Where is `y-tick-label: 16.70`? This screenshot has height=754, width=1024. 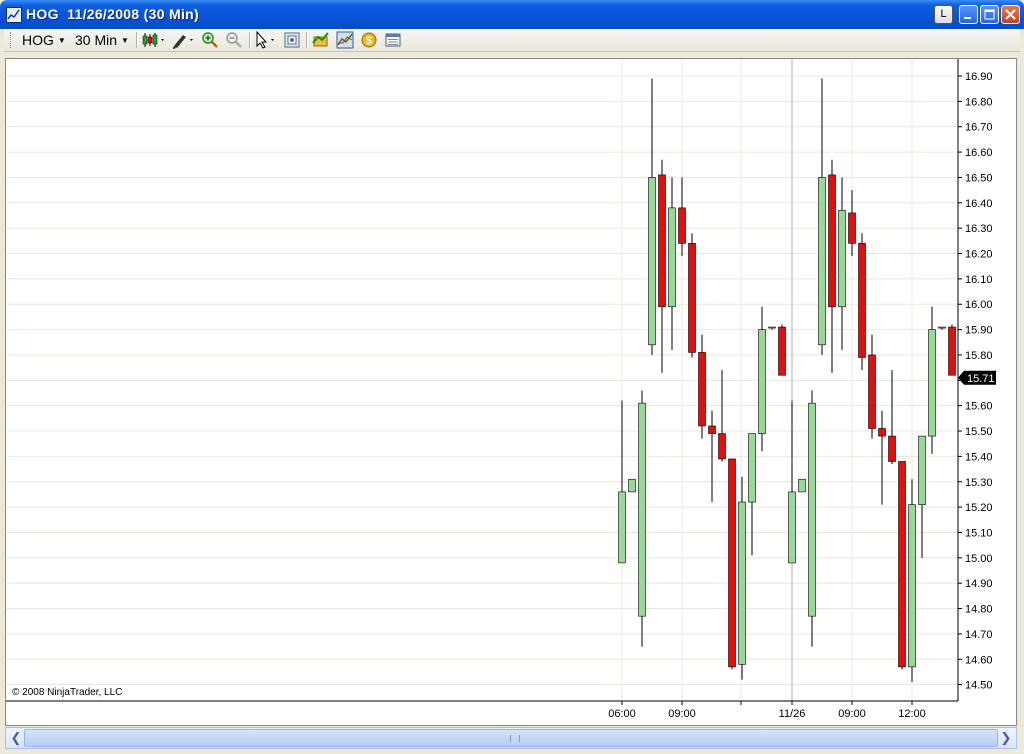
y-tick-label: 16.70 is located at coordinates (979, 128).